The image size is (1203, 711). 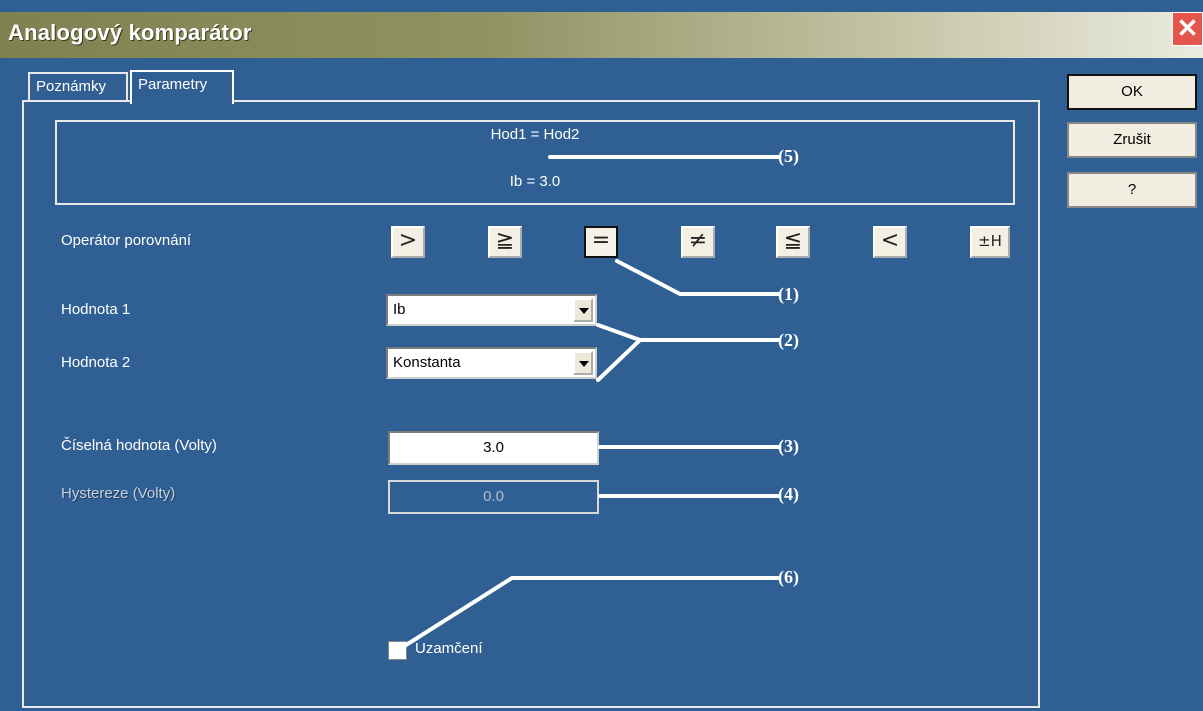 What do you see at coordinates (118, 493) in the screenshot?
I see `hysteresis-label: Hystereze (Volty)` at bounding box center [118, 493].